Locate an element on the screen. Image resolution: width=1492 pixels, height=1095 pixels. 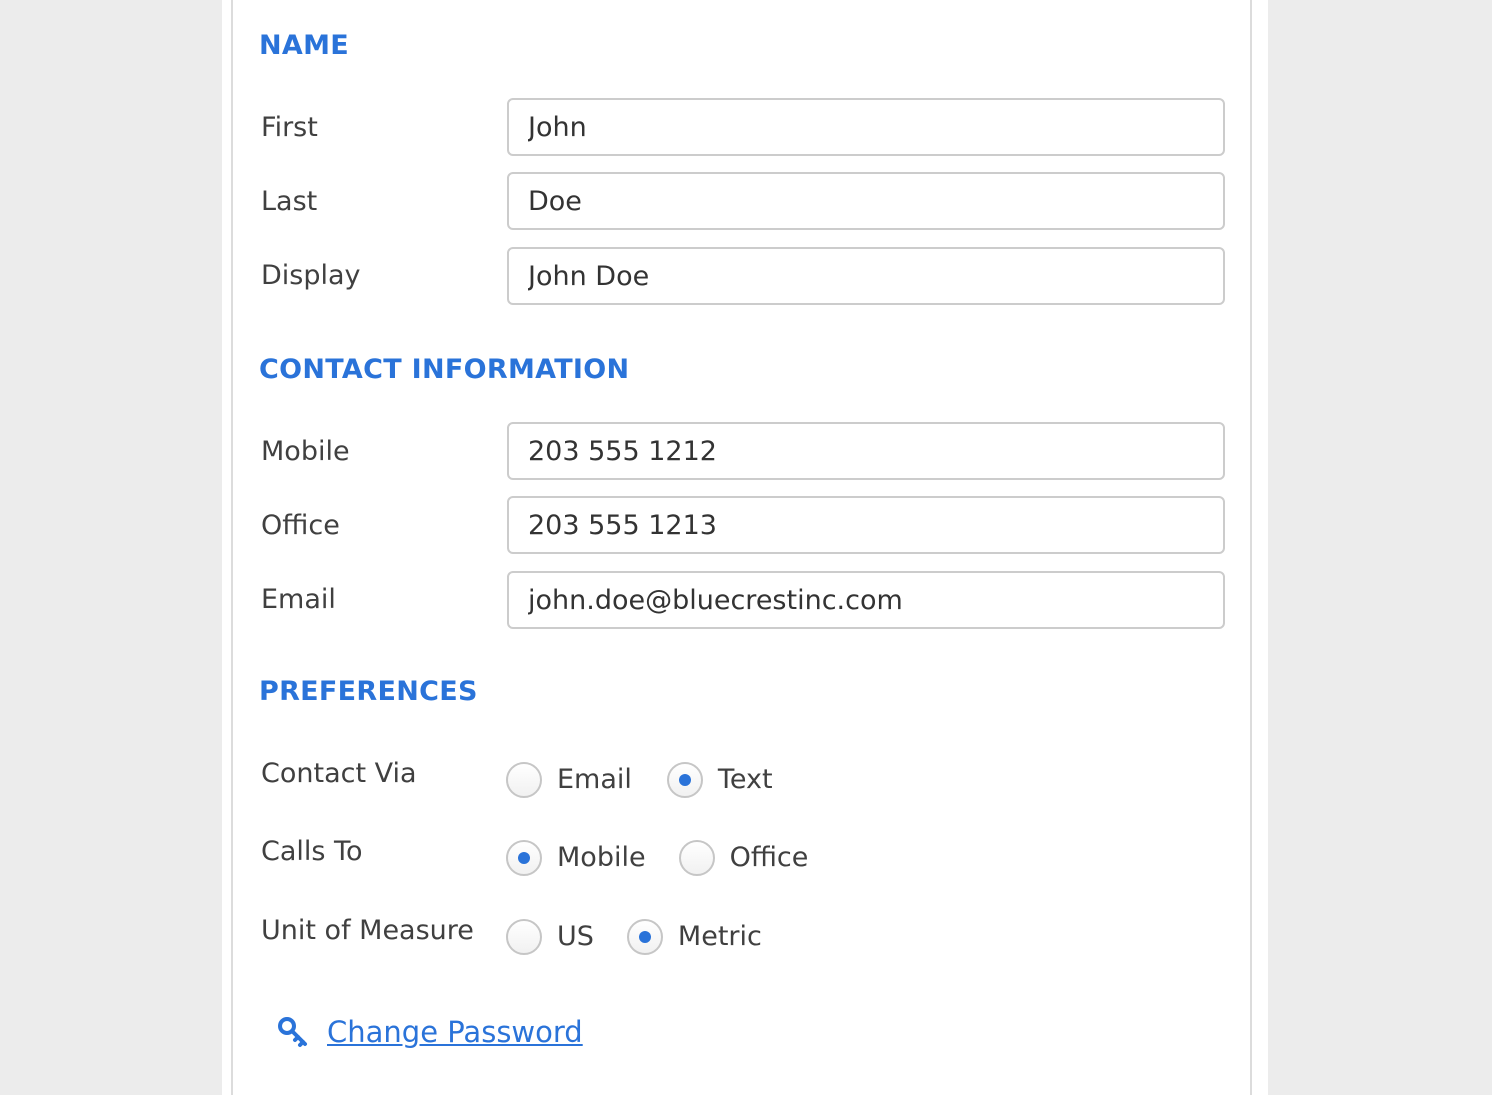
calls-to-mobile-label: Mobile is located at coordinates (601, 857).